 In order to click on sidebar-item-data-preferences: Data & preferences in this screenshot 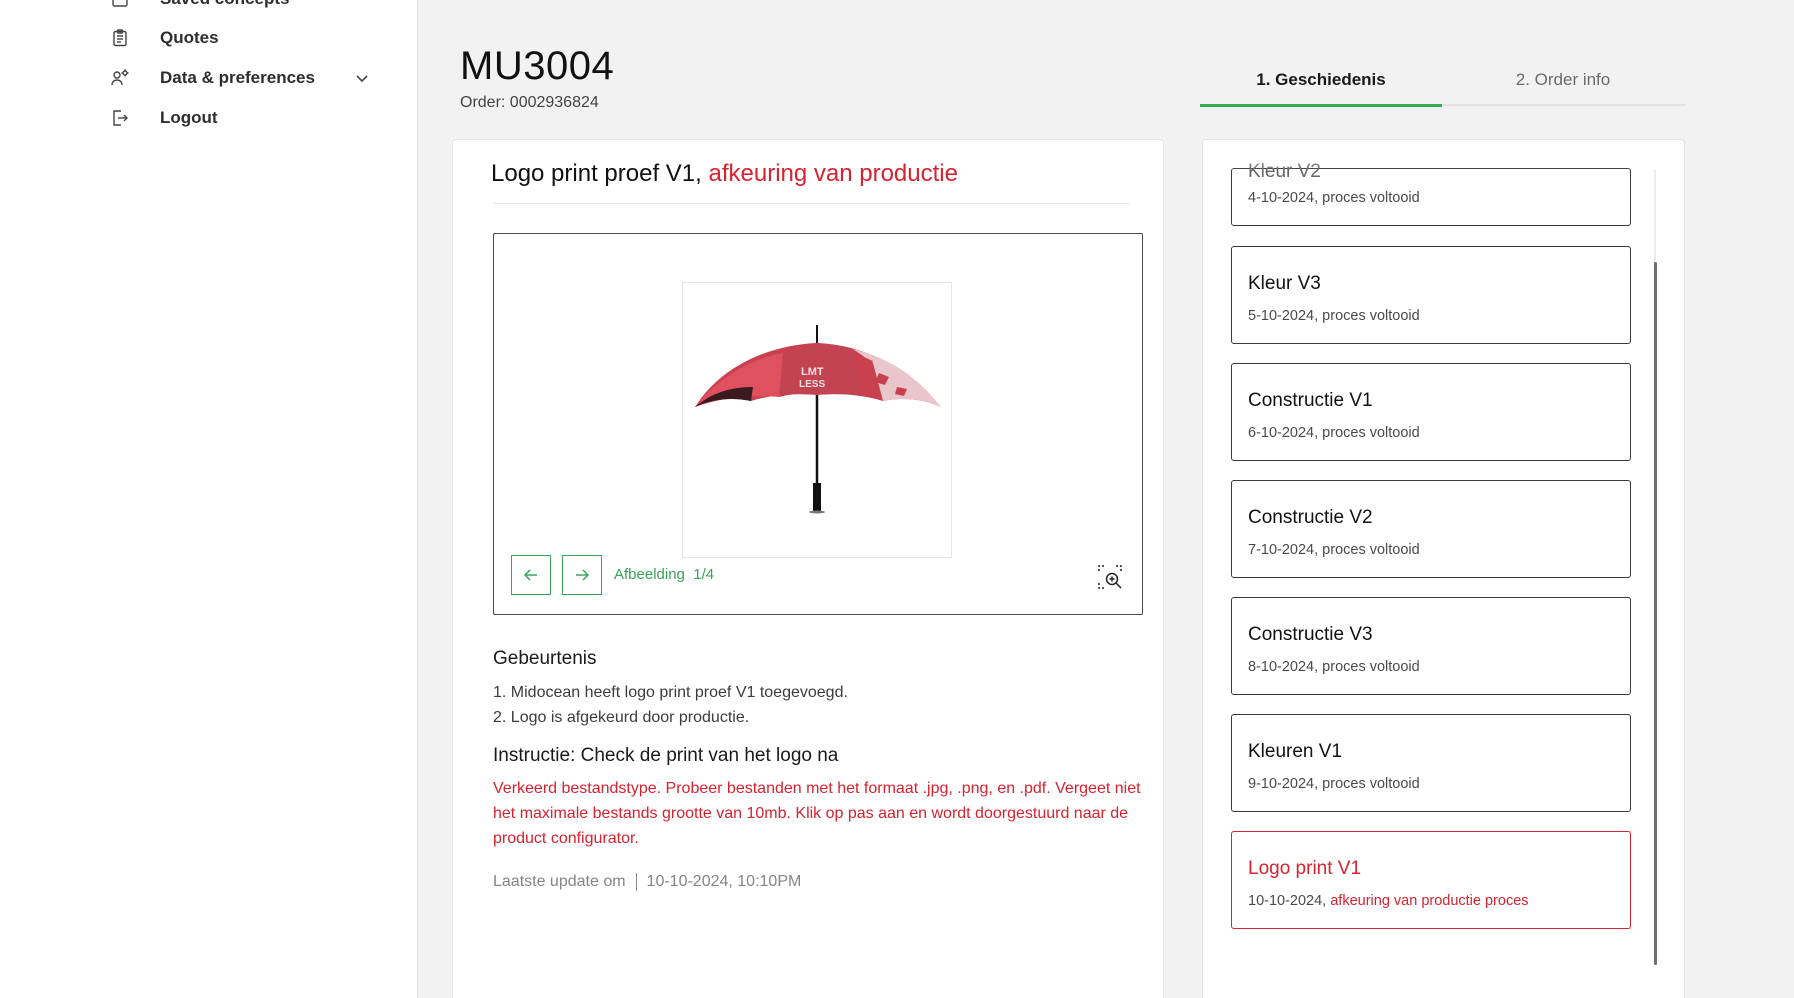, I will do `click(240, 78)`.